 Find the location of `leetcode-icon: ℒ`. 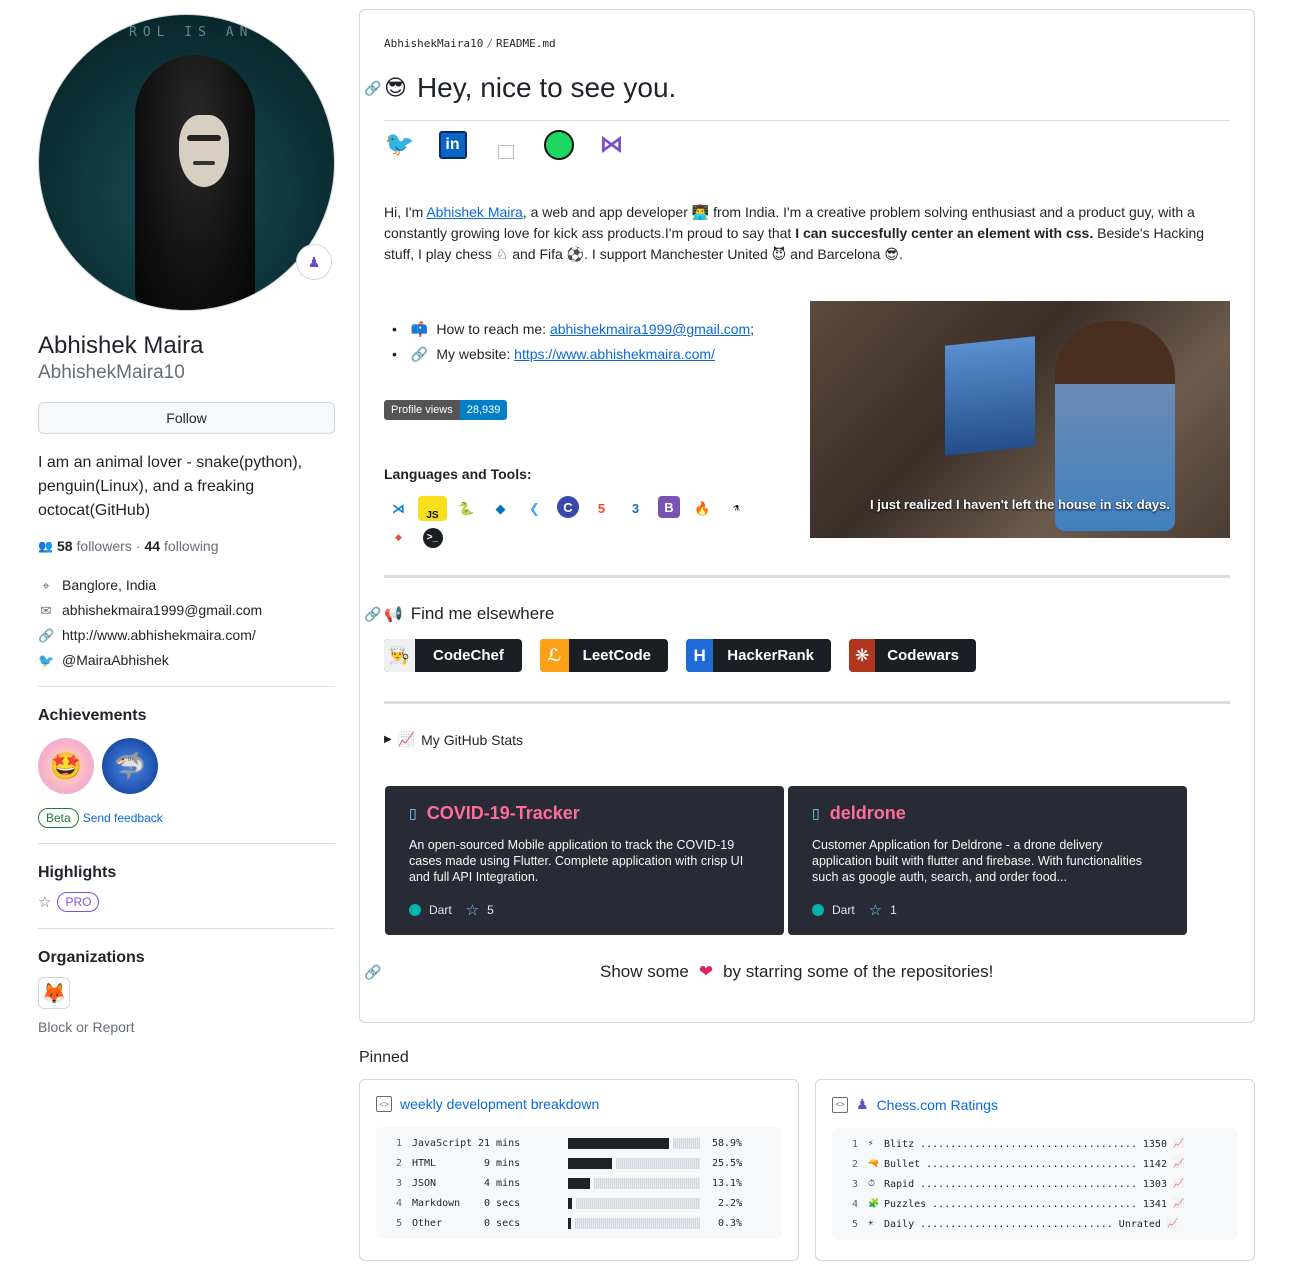

leetcode-icon: ℒ is located at coordinates (554, 655).